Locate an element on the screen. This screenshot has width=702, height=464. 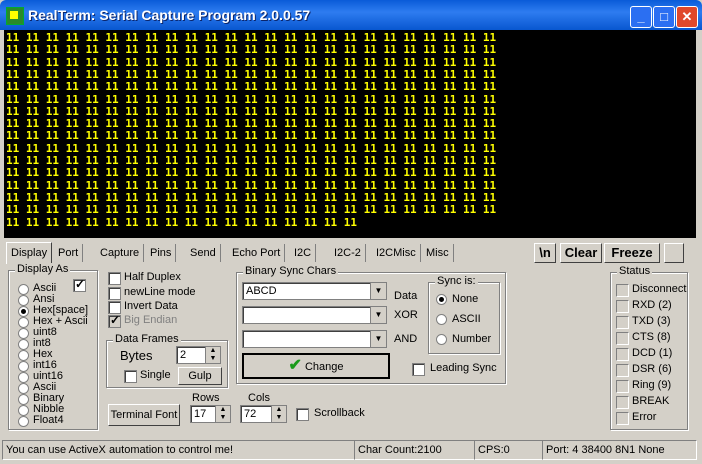
tab-display: Display is located at coordinates (29, 253).